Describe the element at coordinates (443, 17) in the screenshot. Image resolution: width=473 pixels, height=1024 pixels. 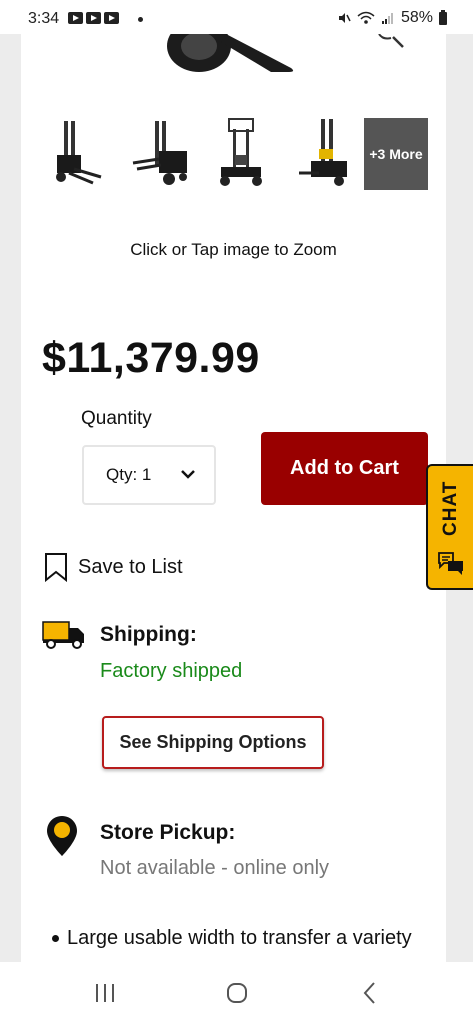
I see `battery-icon` at that location.